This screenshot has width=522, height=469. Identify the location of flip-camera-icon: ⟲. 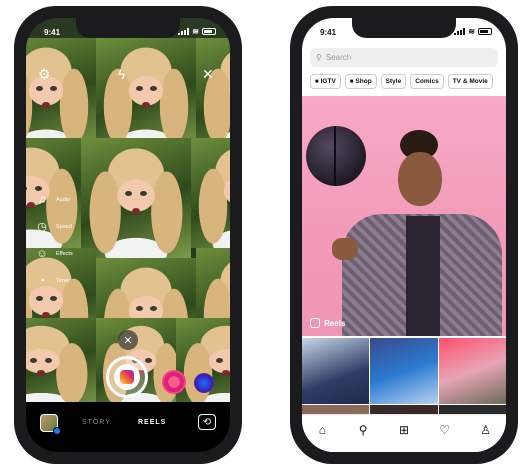
(207, 422).